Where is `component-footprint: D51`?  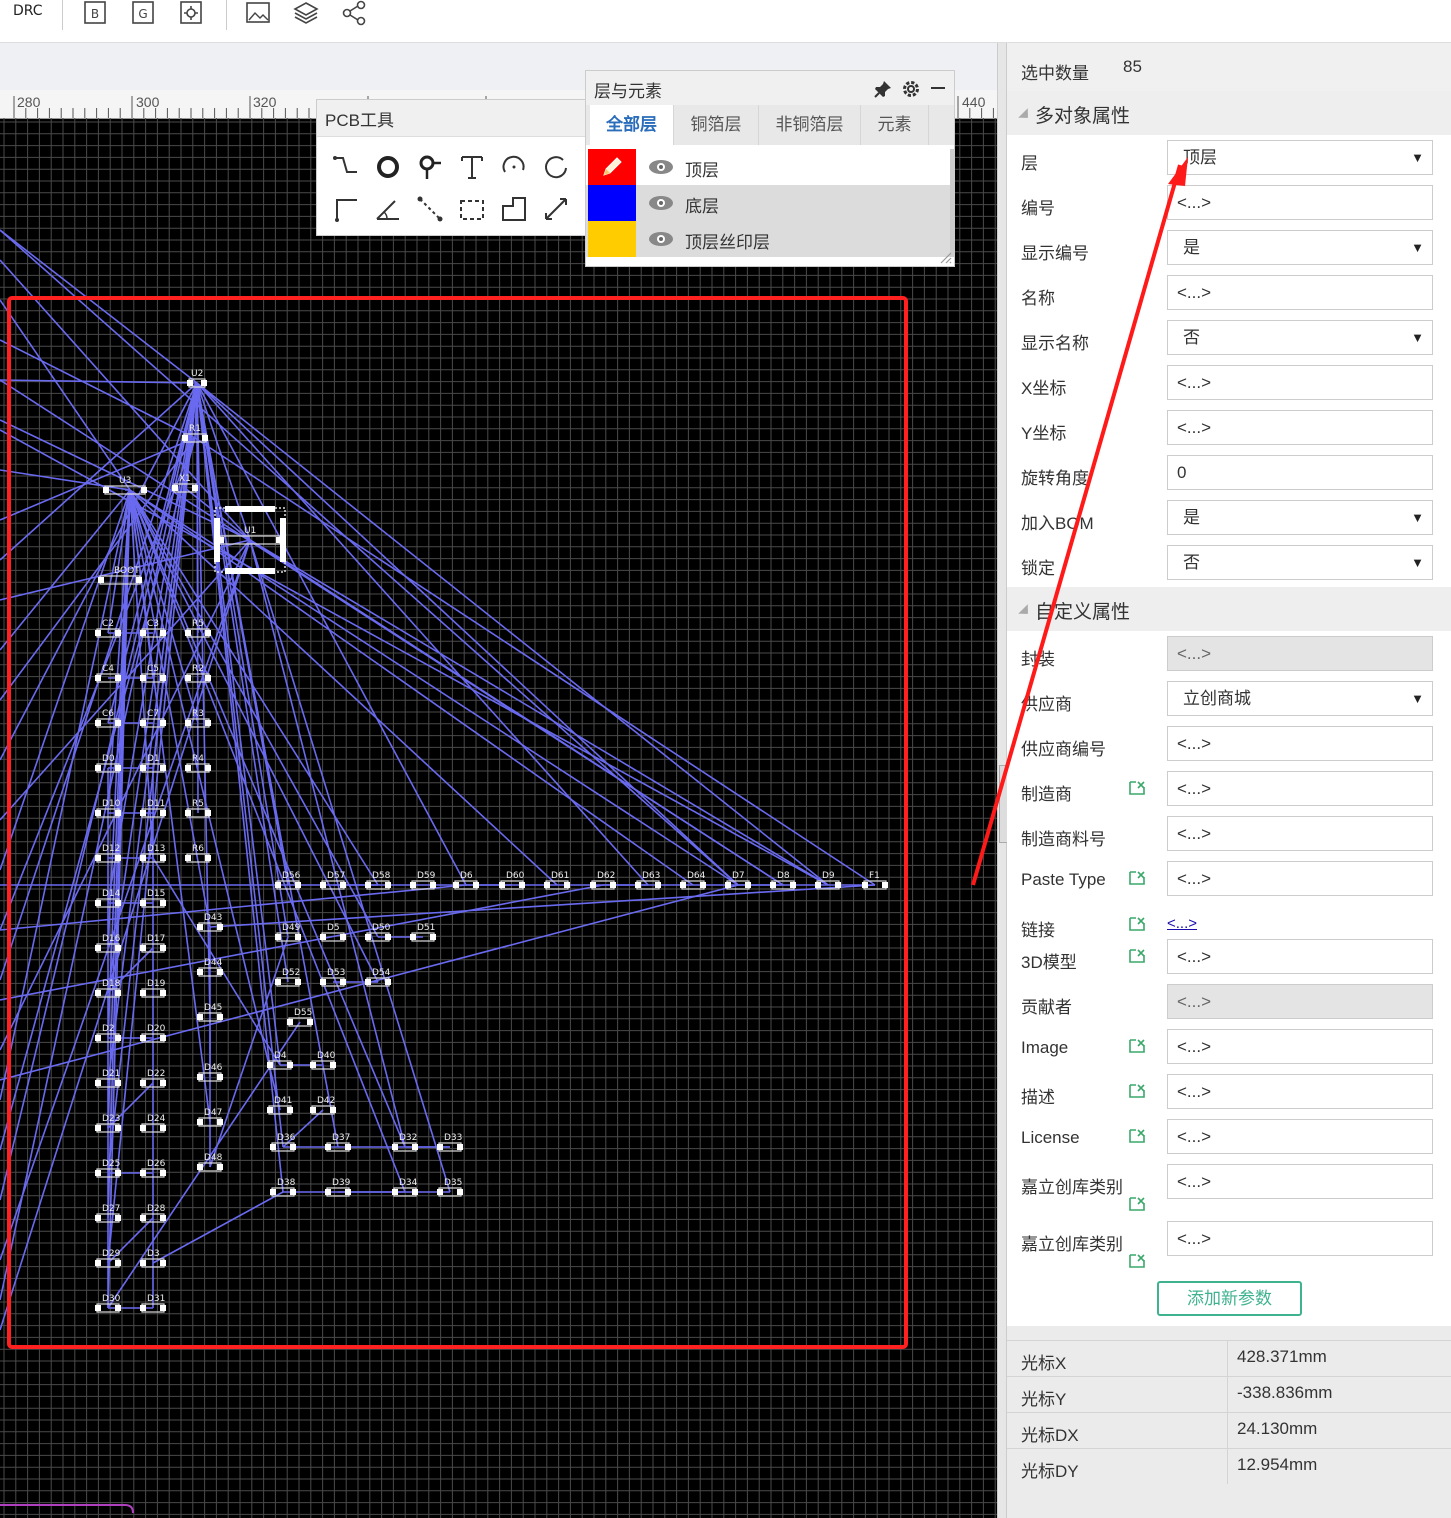
component-footprint: D51 is located at coordinates (423, 932).